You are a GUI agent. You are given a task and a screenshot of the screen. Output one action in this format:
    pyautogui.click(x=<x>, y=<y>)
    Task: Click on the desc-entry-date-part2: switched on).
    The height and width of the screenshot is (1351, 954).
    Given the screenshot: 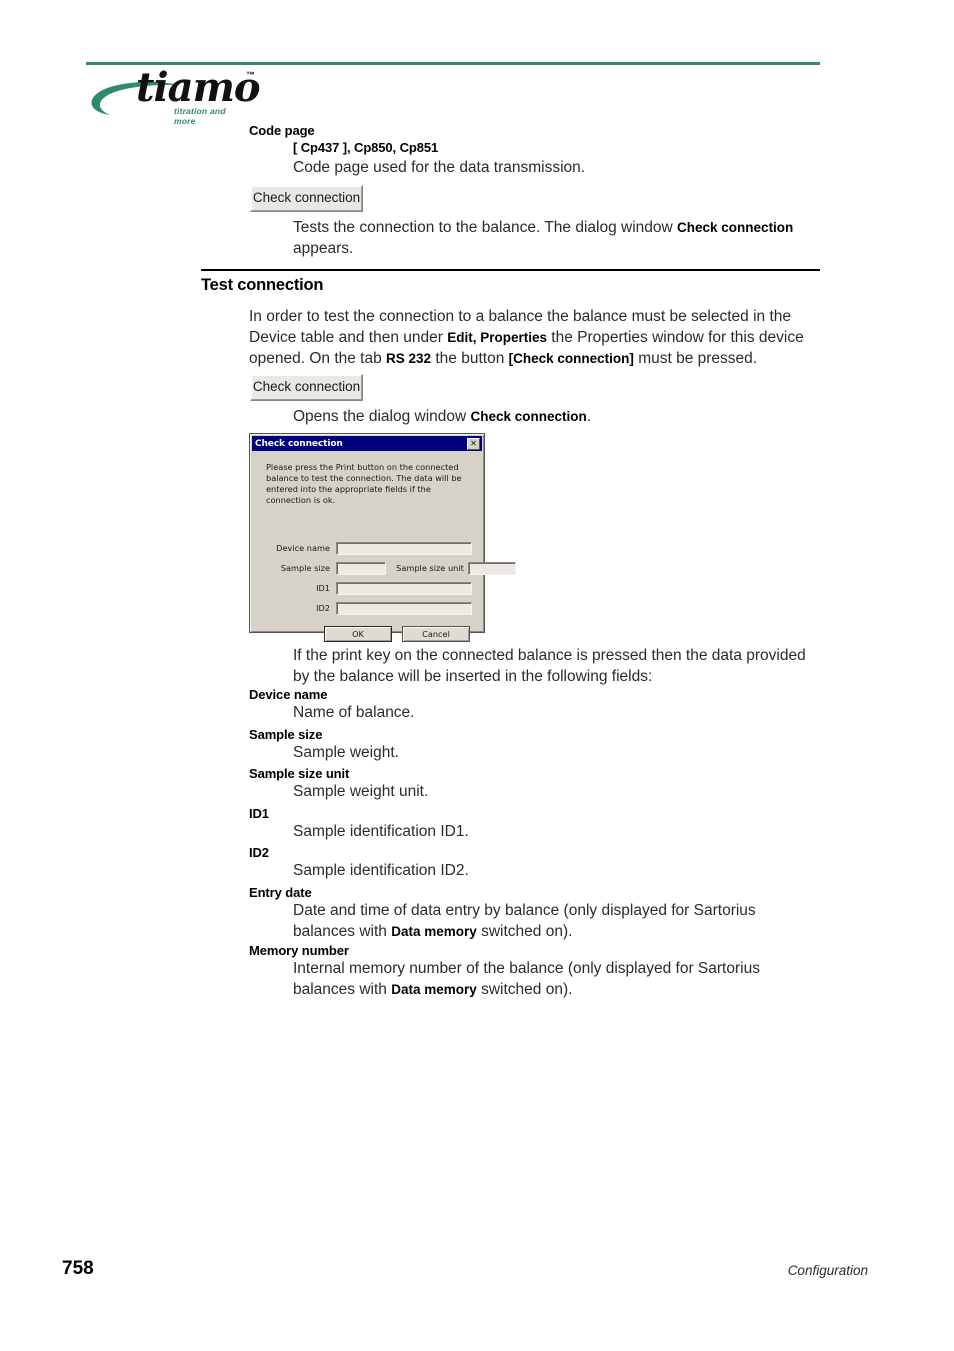 What is the action you would take?
    pyautogui.click(x=524, y=931)
    